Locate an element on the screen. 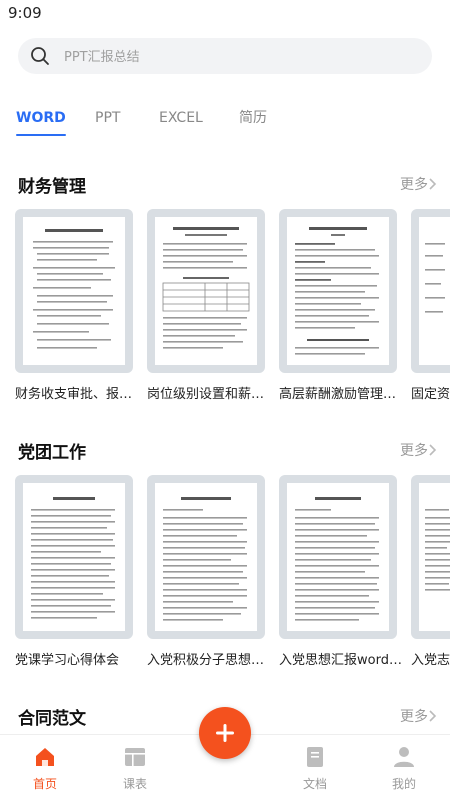 The width and height of the screenshot is (450, 801). category-tabs: WORD PPT EXCEL 简历 is located at coordinates (225, 123).